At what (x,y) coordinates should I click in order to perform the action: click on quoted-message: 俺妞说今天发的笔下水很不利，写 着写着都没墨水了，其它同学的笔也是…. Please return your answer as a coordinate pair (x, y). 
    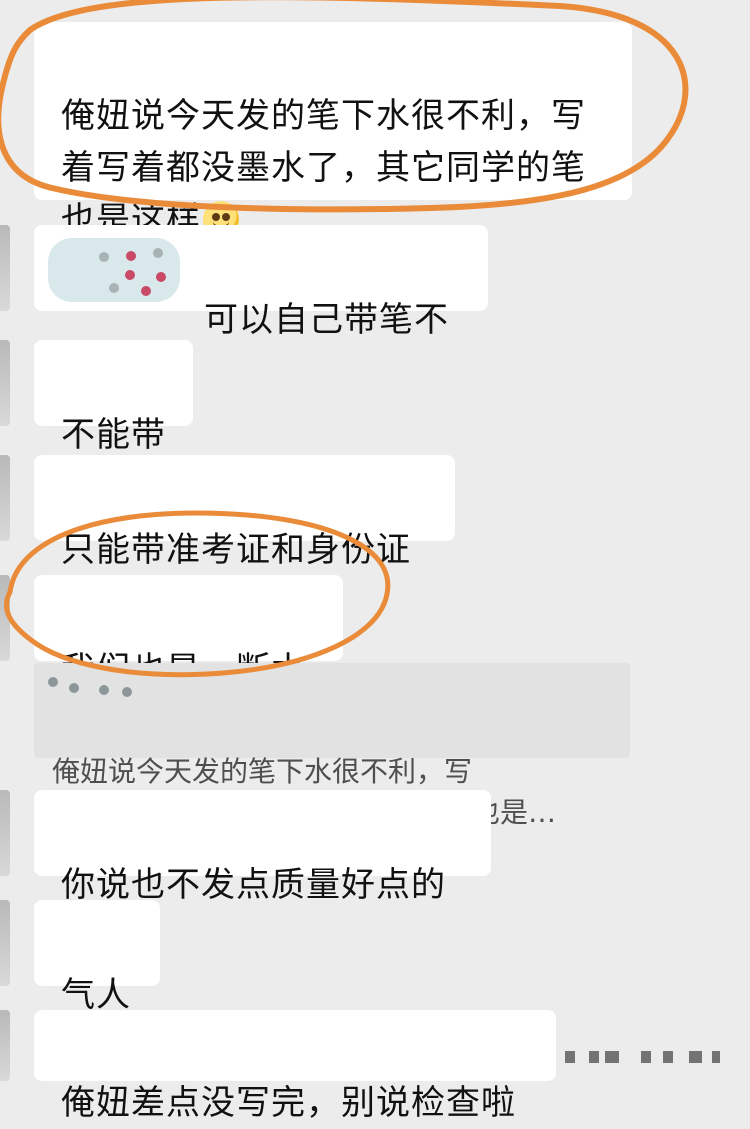
    Looking at the image, I should click on (332, 746).